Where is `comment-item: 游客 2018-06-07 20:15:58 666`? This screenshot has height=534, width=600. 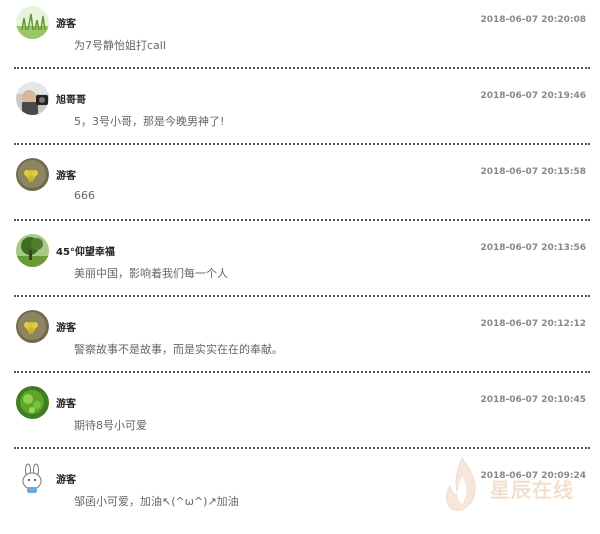
comment-item: 游客 2018-06-07 20:15:58 666 is located at coordinates (302, 192).